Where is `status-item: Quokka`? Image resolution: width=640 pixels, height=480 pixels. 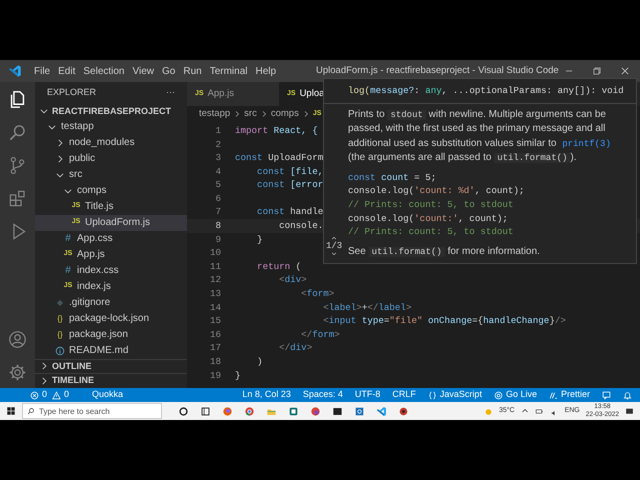 status-item: Quokka is located at coordinates (108, 395).